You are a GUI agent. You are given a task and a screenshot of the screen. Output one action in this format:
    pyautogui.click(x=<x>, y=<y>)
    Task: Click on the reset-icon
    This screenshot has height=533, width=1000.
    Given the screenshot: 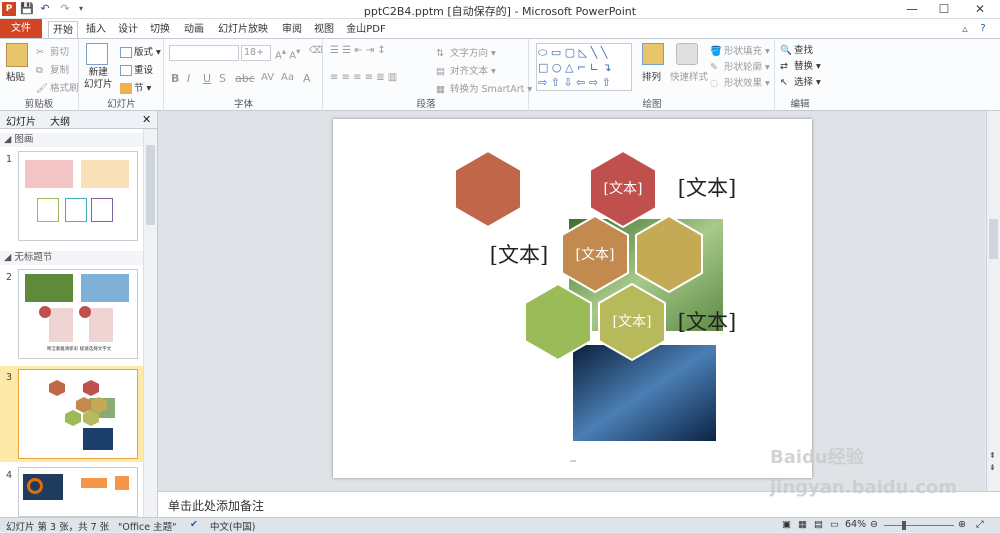 What is the action you would take?
    pyautogui.click(x=126, y=70)
    